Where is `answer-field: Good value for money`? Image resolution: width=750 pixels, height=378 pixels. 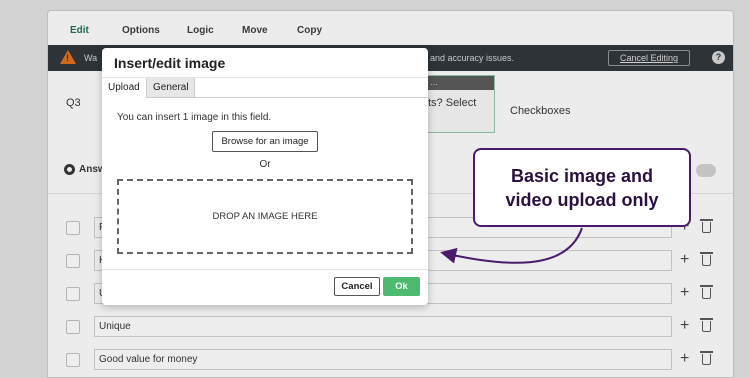
answer-field: Good value for money is located at coordinates (383, 359).